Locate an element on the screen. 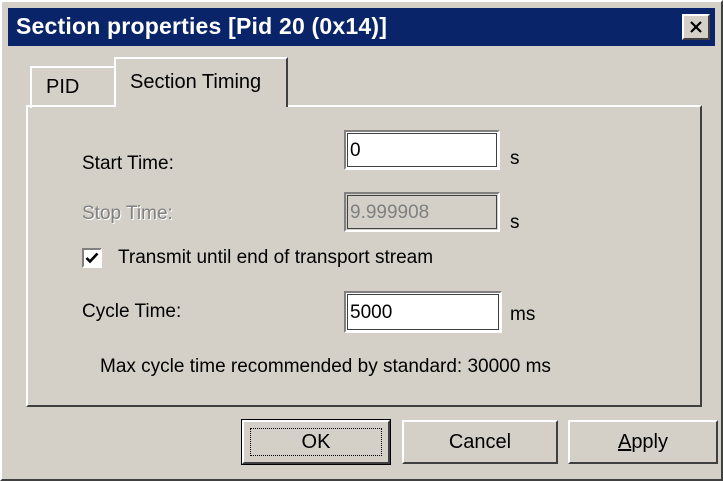  apply-button-label: Apply is located at coordinates (643, 442).